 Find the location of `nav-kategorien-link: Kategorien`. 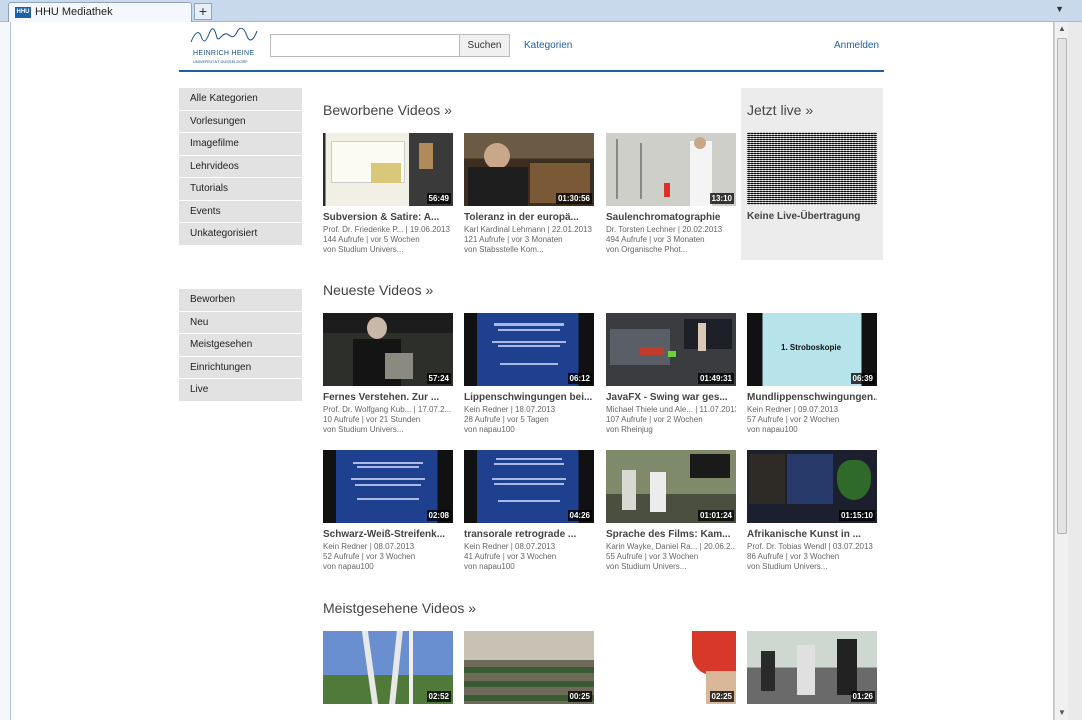

nav-kategorien-link: Kategorien is located at coordinates (548, 45).